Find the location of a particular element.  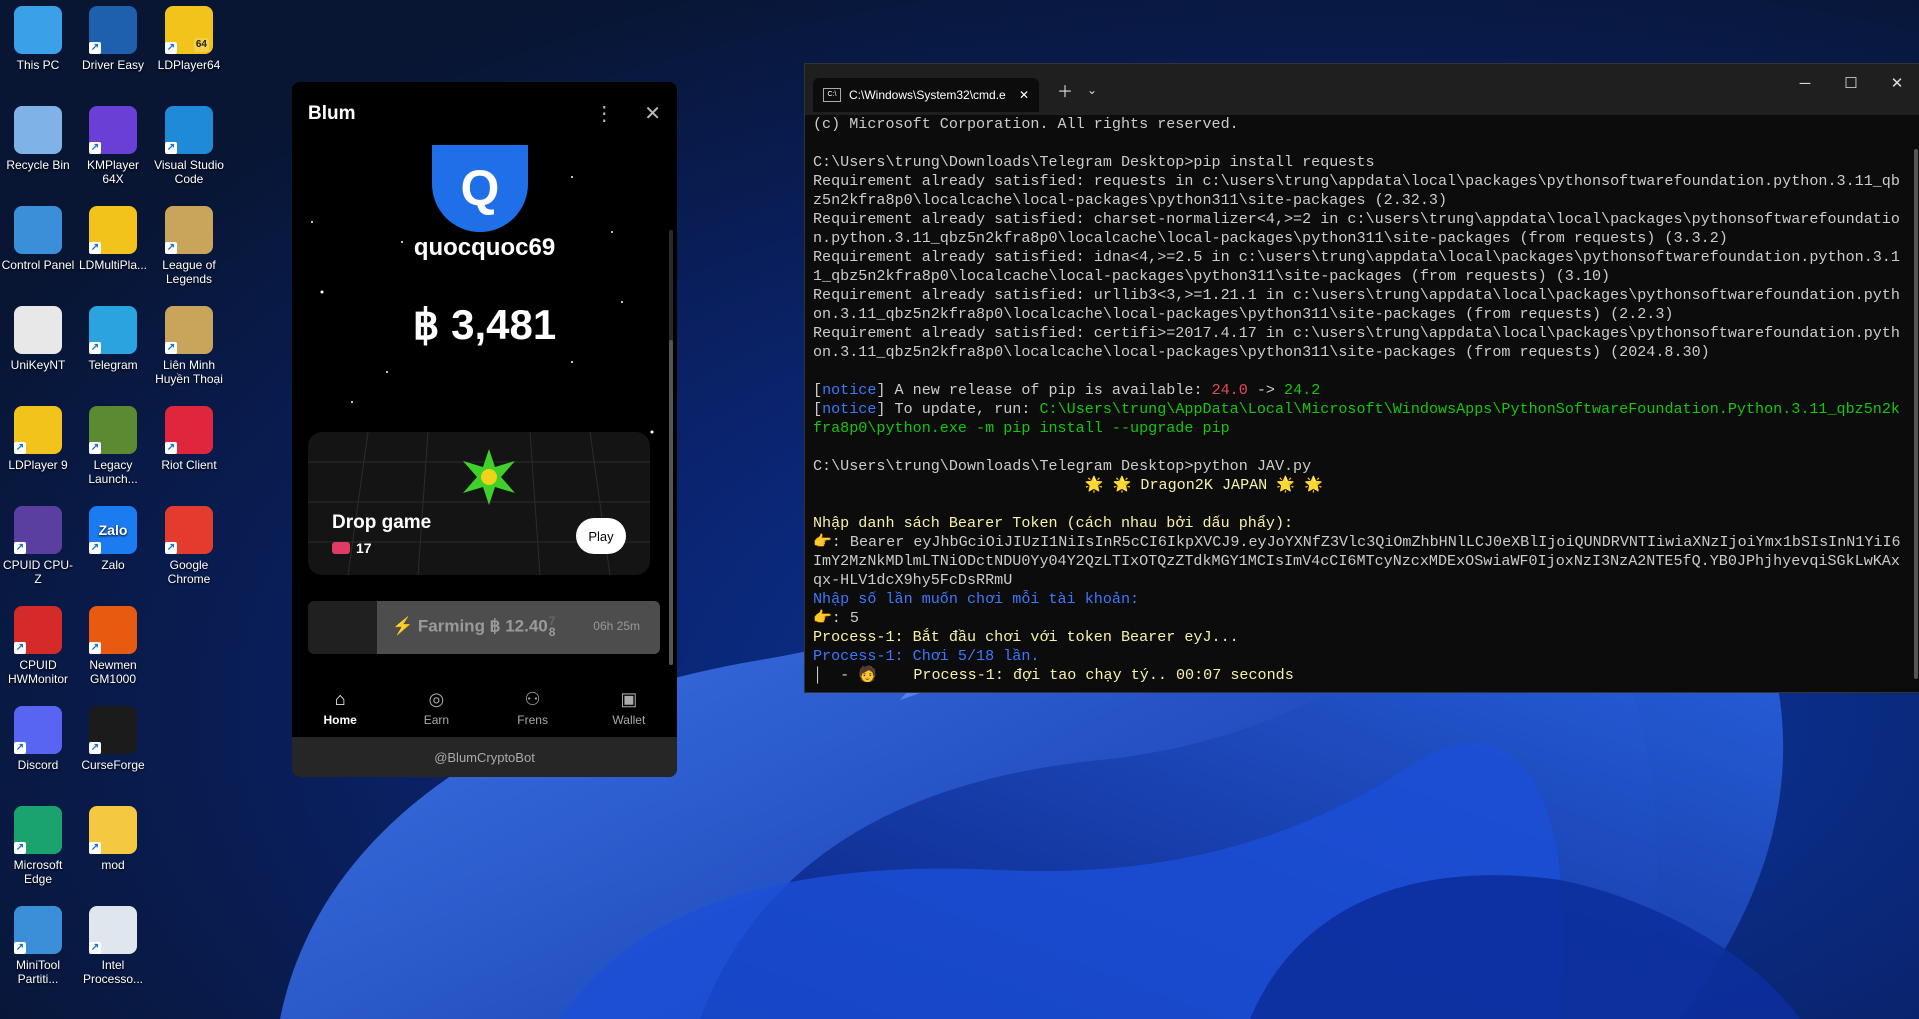

nav-frens: ⚇ Frens is located at coordinates (533, 709).